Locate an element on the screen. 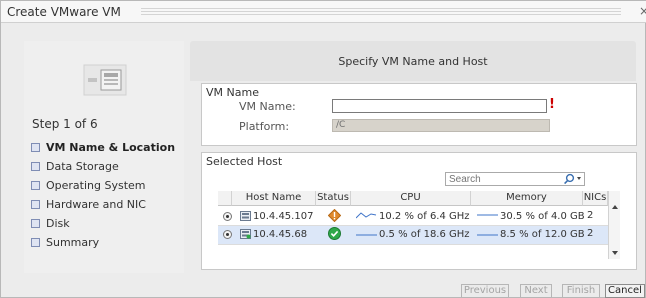  radio-column-header is located at coordinates (225, 198).